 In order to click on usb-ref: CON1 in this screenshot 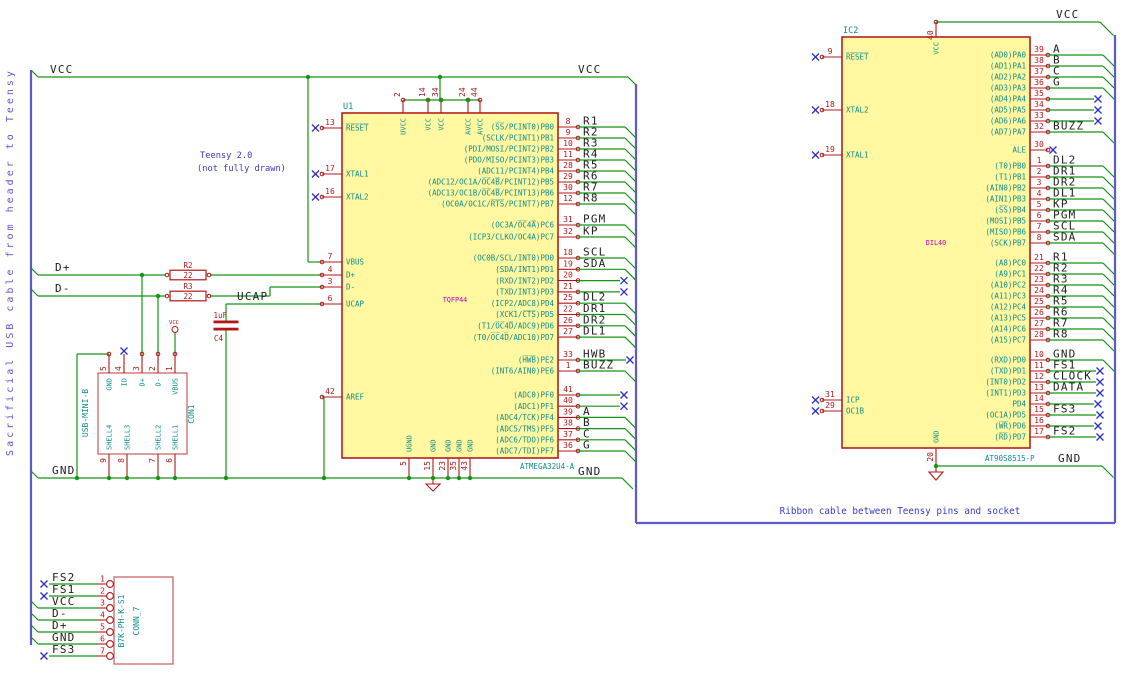, I will do `click(191, 413)`.